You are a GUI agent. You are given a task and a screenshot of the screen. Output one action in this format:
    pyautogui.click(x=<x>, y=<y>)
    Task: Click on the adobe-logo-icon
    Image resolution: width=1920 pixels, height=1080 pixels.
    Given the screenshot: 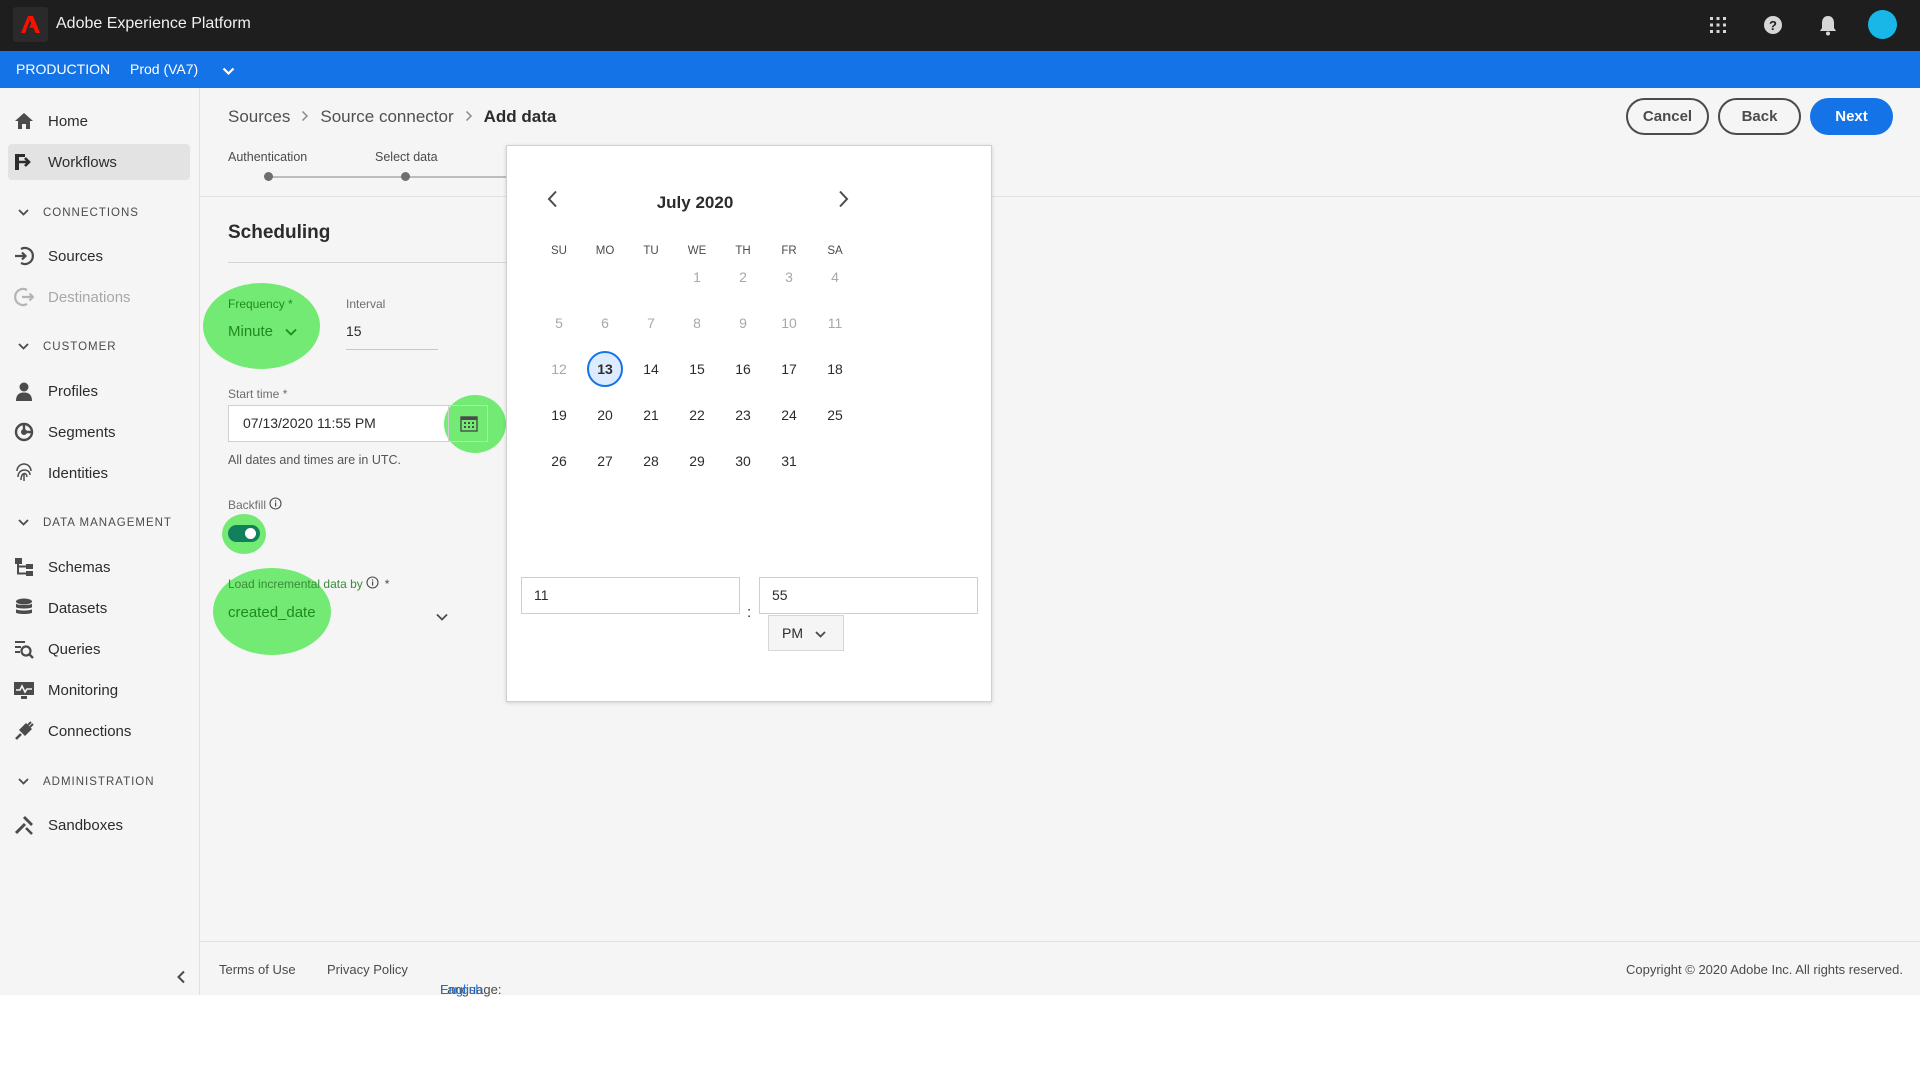 What is the action you would take?
    pyautogui.click(x=30, y=24)
    